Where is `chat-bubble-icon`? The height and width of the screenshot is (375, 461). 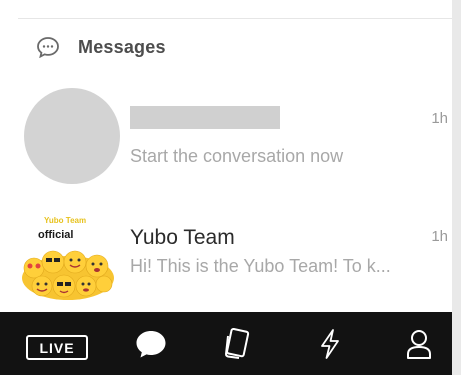 chat-bubble-icon is located at coordinates (48, 47).